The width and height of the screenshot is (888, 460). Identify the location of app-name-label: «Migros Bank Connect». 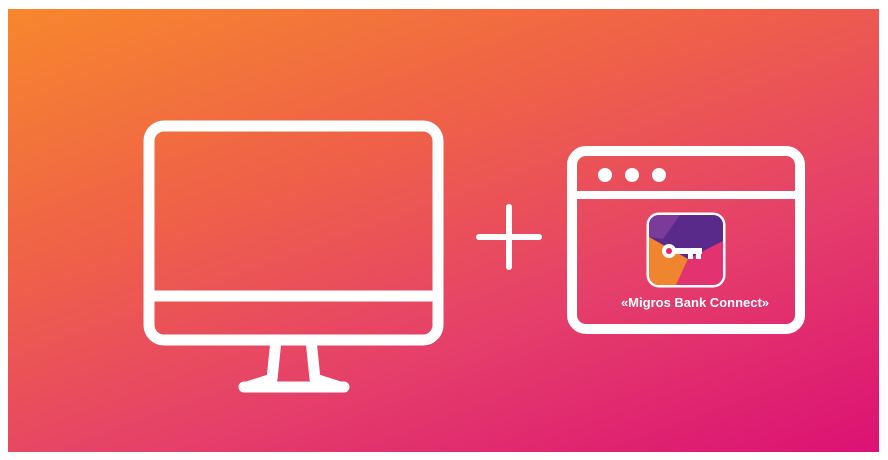
(695, 302).